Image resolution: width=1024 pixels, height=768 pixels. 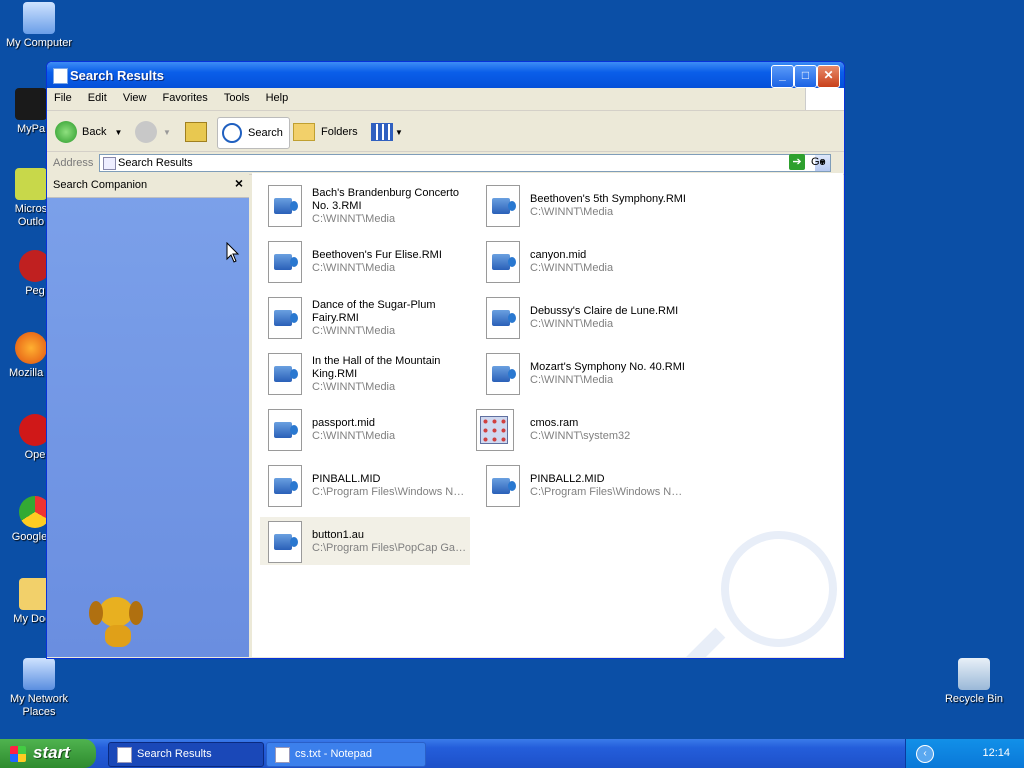 What do you see at coordinates (31, 184) in the screenshot?
I see `outlook-icon` at bounding box center [31, 184].